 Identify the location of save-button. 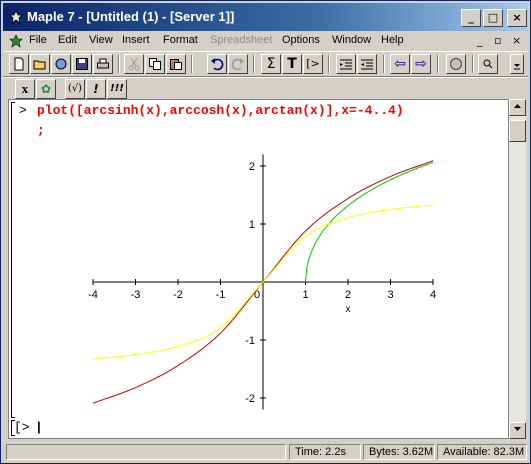
(82, 64).